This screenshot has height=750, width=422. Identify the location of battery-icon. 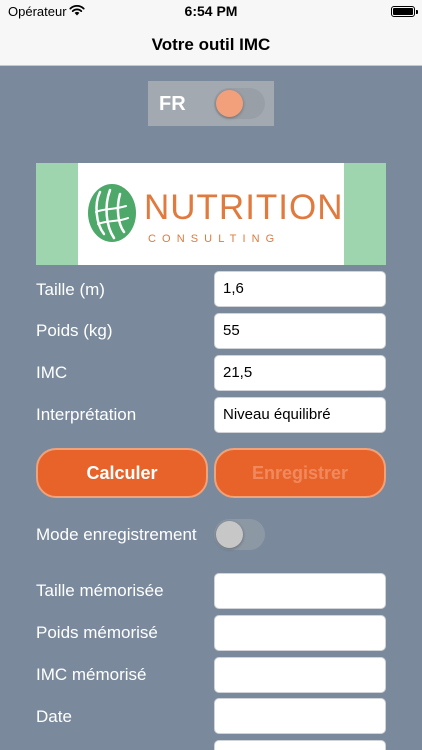
(404, 11).